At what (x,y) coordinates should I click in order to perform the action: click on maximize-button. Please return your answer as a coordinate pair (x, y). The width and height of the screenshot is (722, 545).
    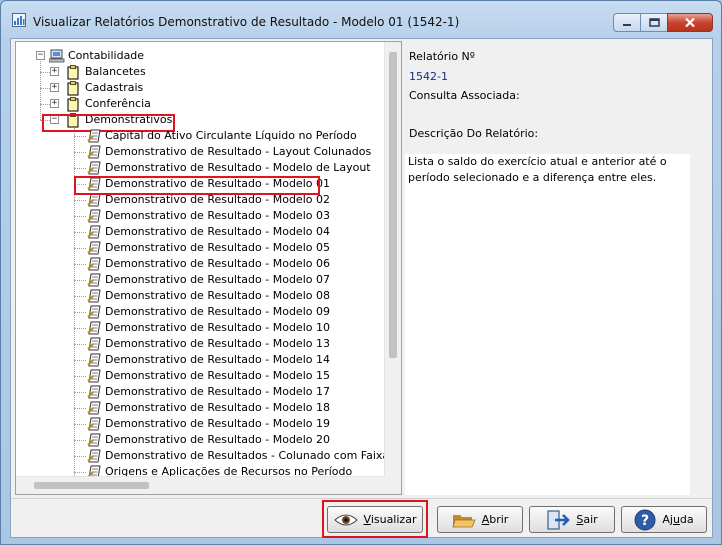
    Looking at the image, I should click on (653, 22).